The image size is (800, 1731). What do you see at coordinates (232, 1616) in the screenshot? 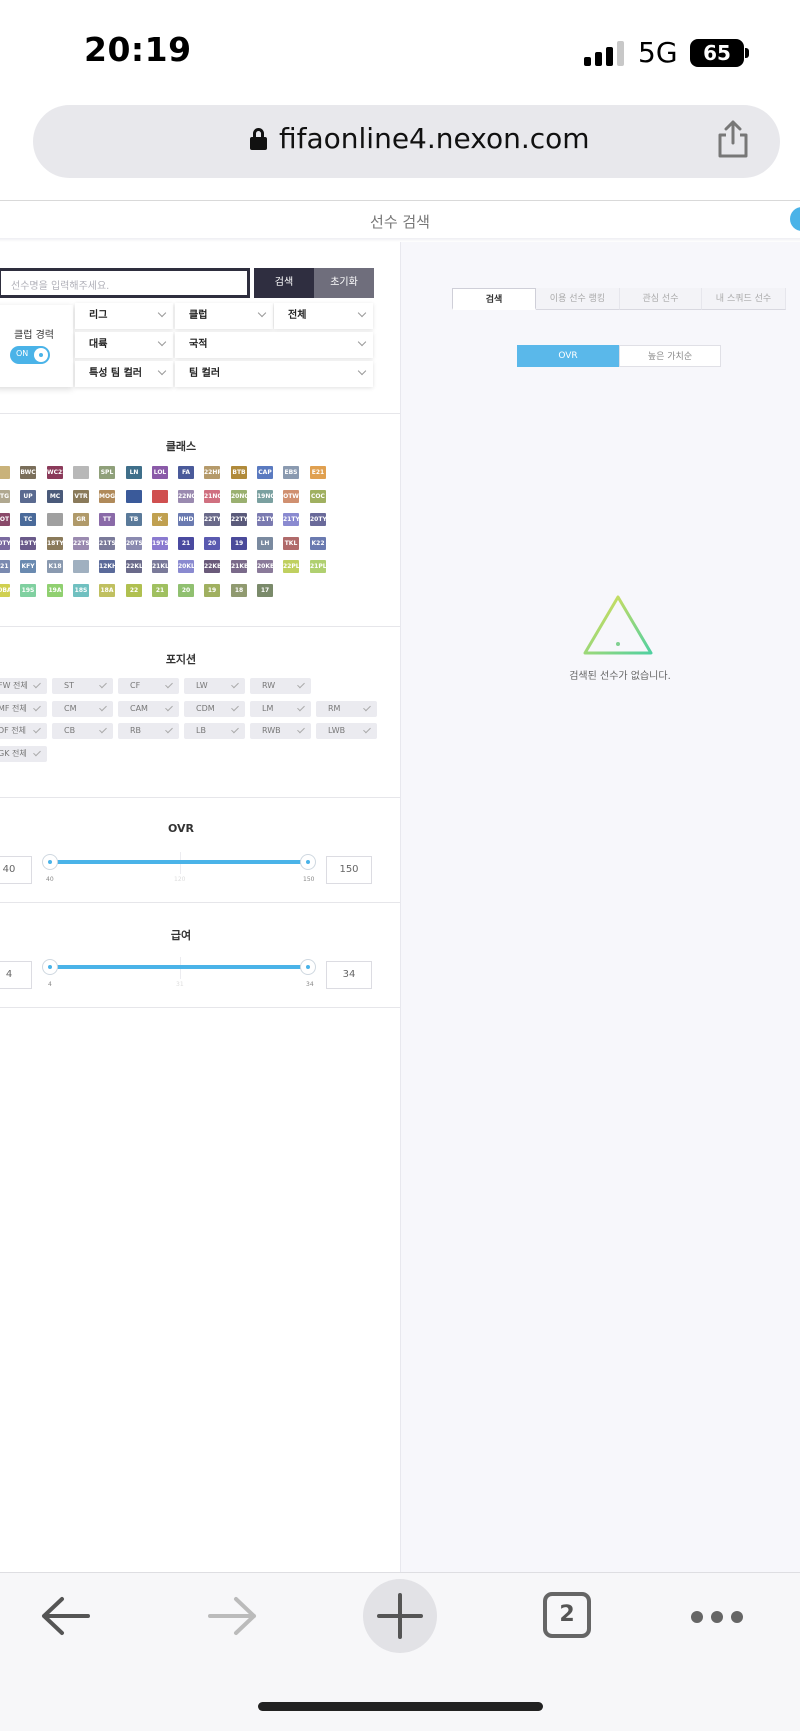
I see `forward-arrow-icon` at bounding box center [232, 1616].